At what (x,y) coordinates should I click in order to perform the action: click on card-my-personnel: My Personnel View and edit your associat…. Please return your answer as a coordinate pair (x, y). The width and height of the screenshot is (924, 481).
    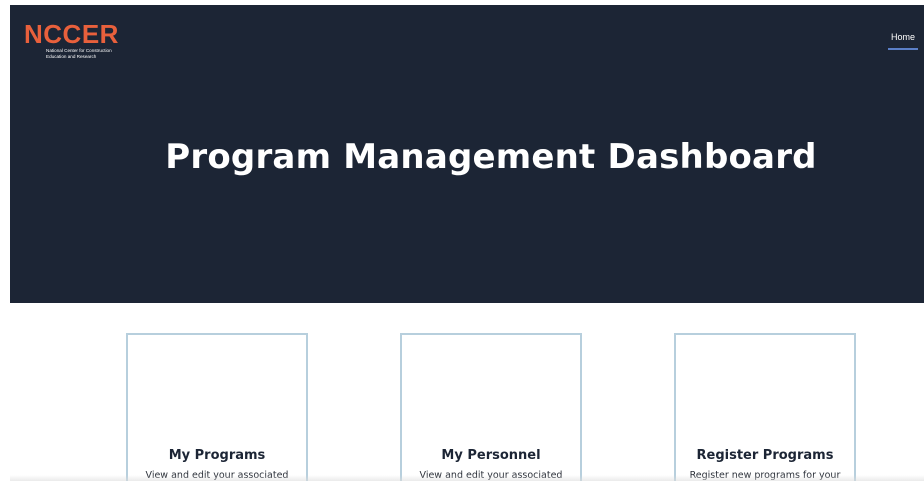
    Looking at the image, I should click on (491, 407).